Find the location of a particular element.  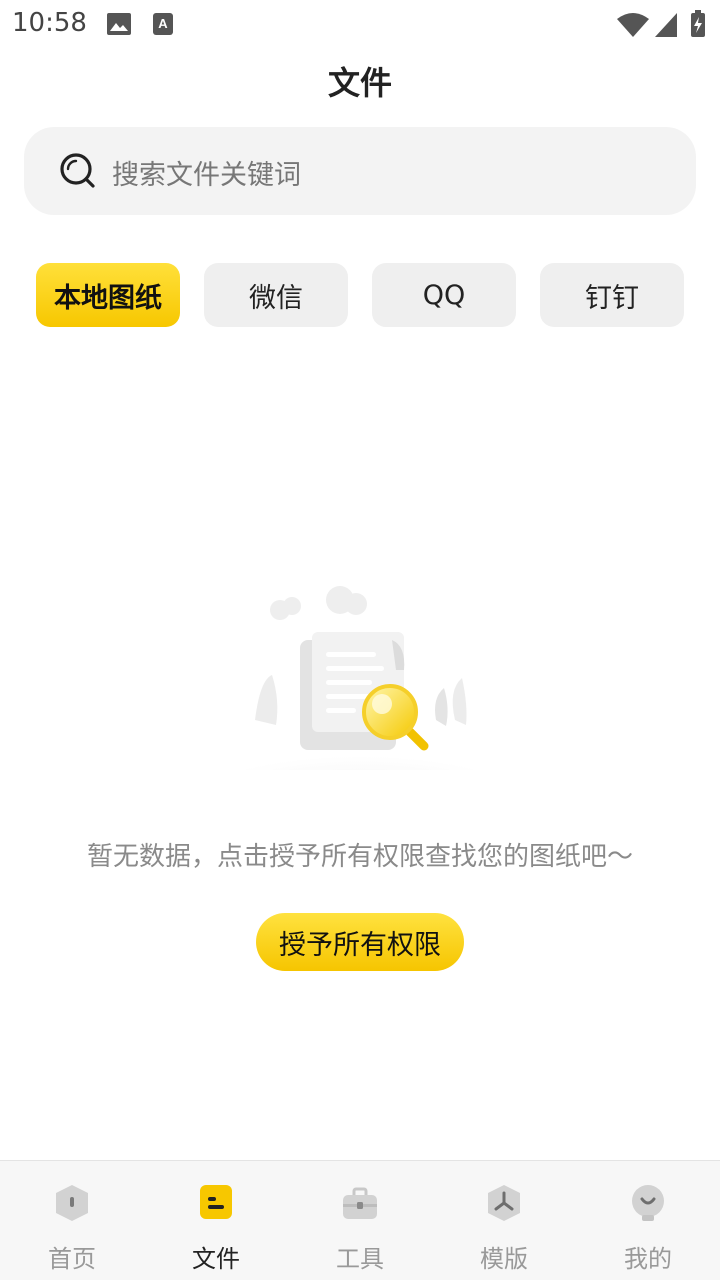

battery-charging-icon is located at coordinates (698, 23).